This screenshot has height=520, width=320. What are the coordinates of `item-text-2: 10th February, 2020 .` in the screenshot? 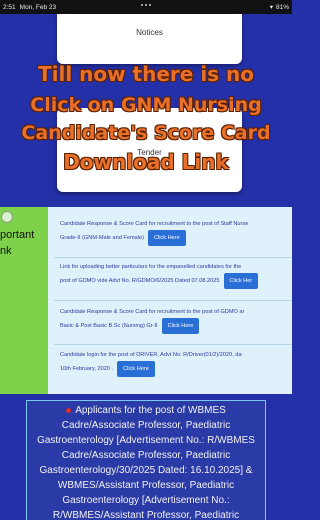 It's located at (87, 368).